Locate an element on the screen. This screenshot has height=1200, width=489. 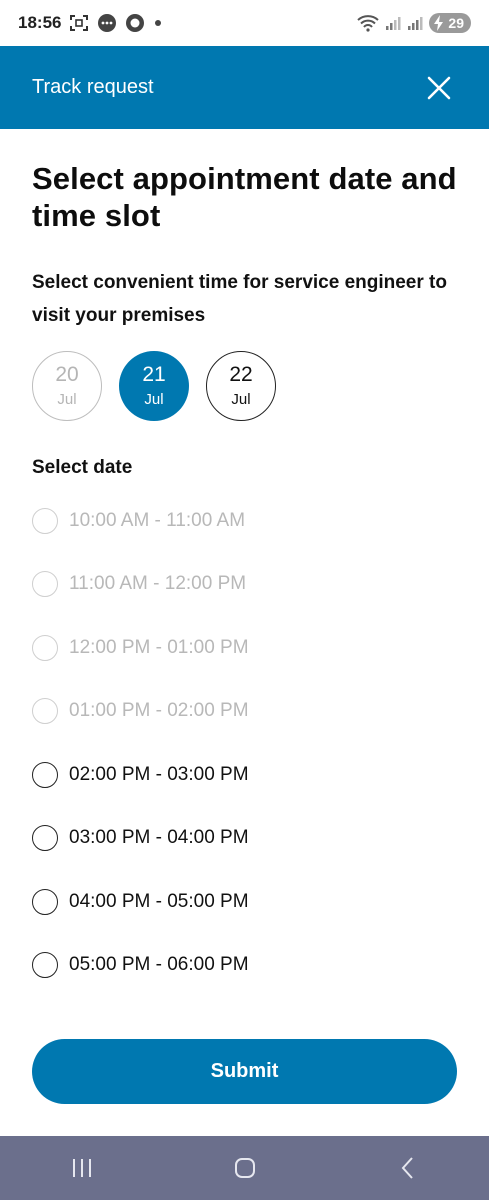
time-slot-section-label: Select date is located at coordinates (82, 467).